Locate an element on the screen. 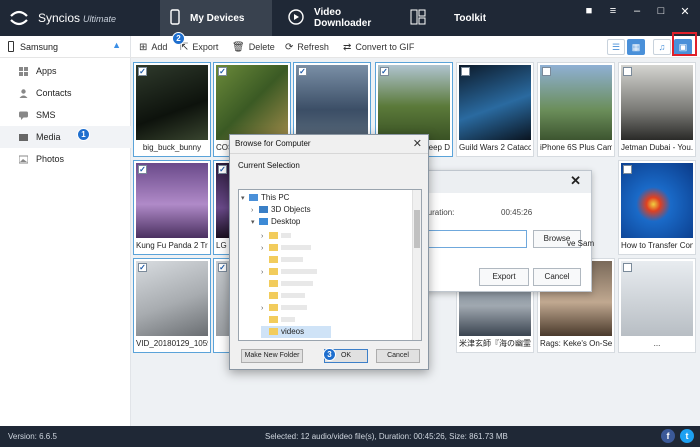  scrollbar-thumb is located at coordinates (417, 229).